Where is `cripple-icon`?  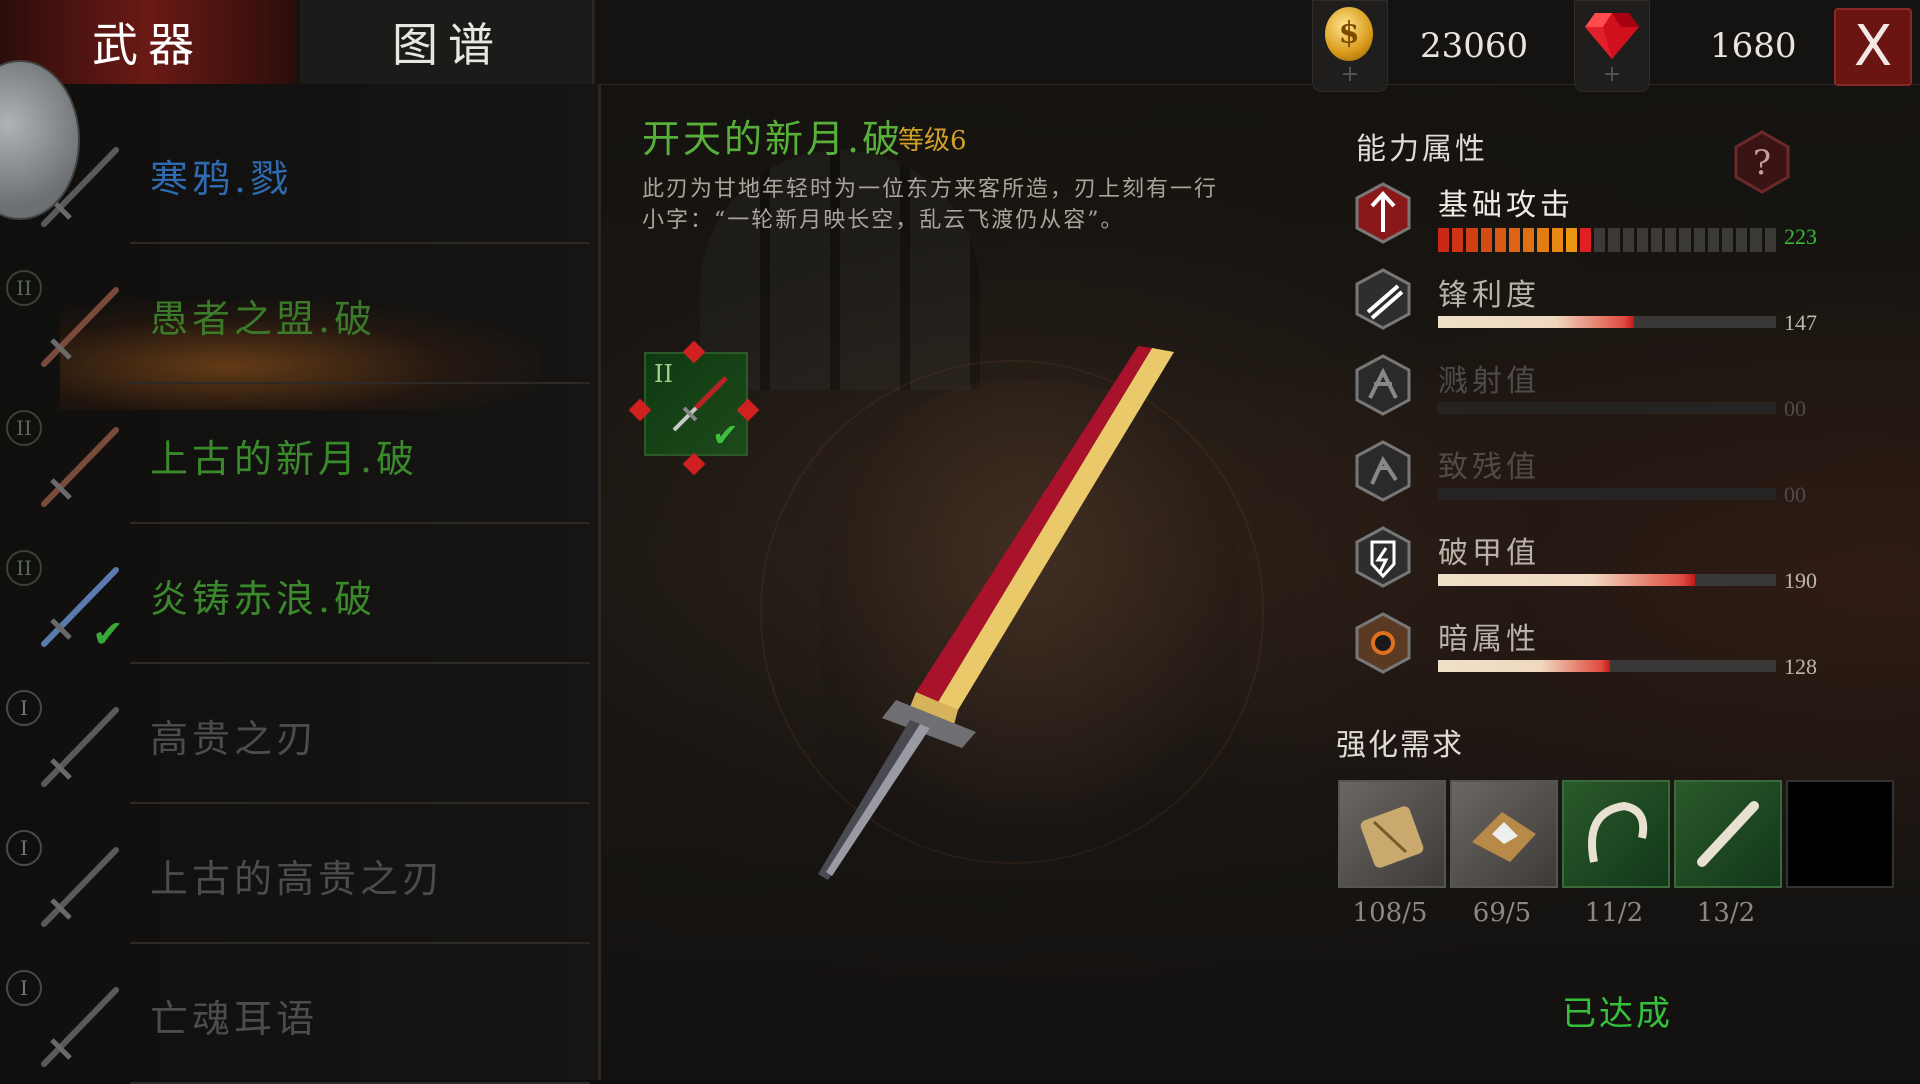
cripple-icon is located at coordinates (1383, 471).